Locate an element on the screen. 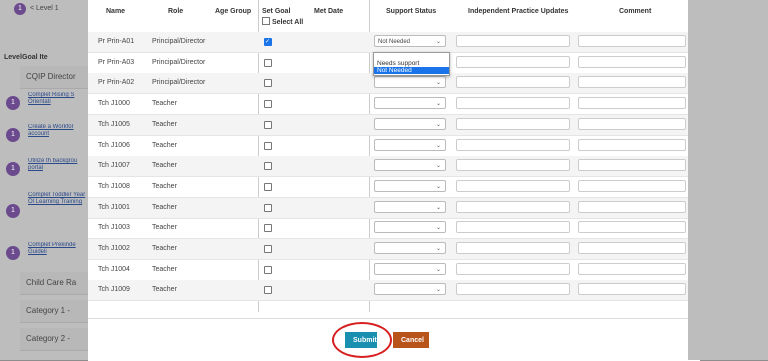  staff-name: Pr Prin-A01 is located at coordinates (116, 41).